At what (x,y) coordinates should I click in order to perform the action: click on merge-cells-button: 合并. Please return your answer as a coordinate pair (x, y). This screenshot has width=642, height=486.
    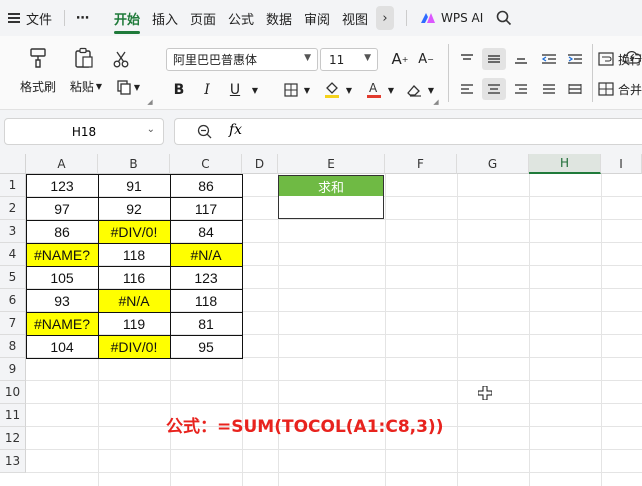
    Looking at the image, I should click on (620, 89).